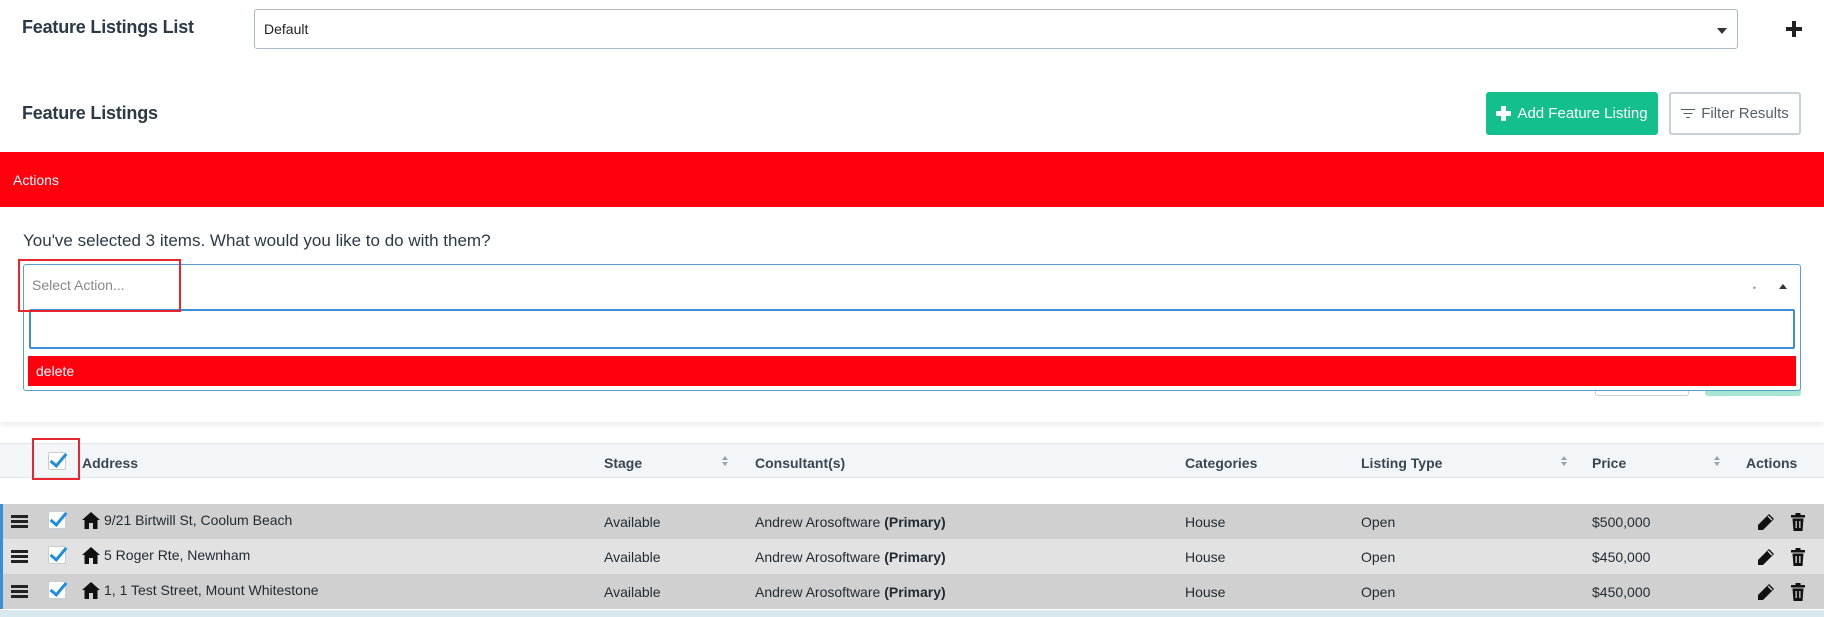 This screenshot has width=1824, height=617. I want to click on add-list-button, so click(1794, 29).